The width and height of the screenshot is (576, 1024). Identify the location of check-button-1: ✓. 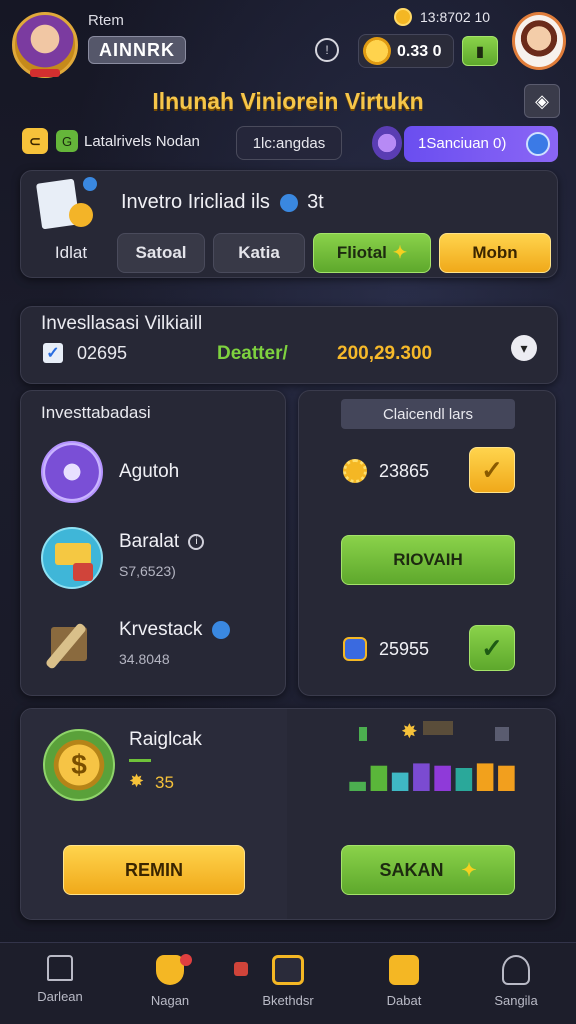
(492, 470).